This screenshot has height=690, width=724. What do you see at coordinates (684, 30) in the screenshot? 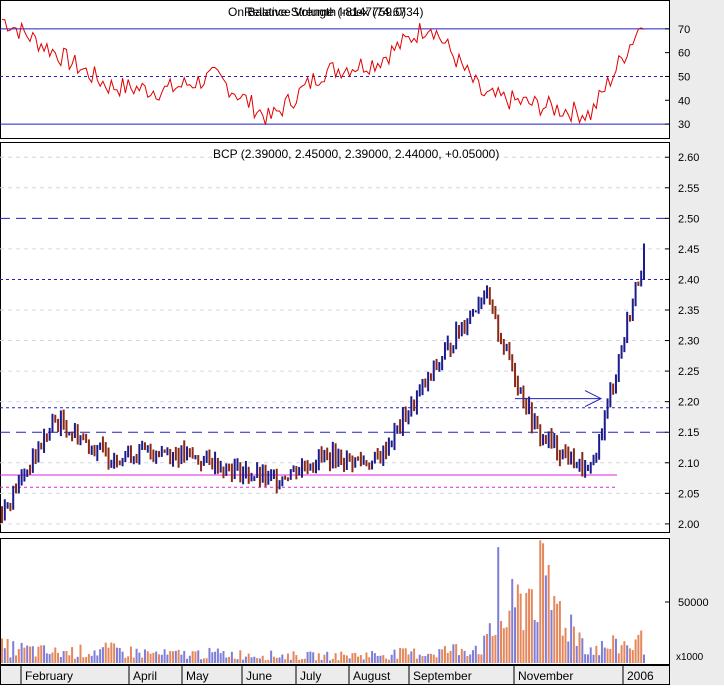
I see `rsi-tick-label: 70` at bounding box center [684, 30].